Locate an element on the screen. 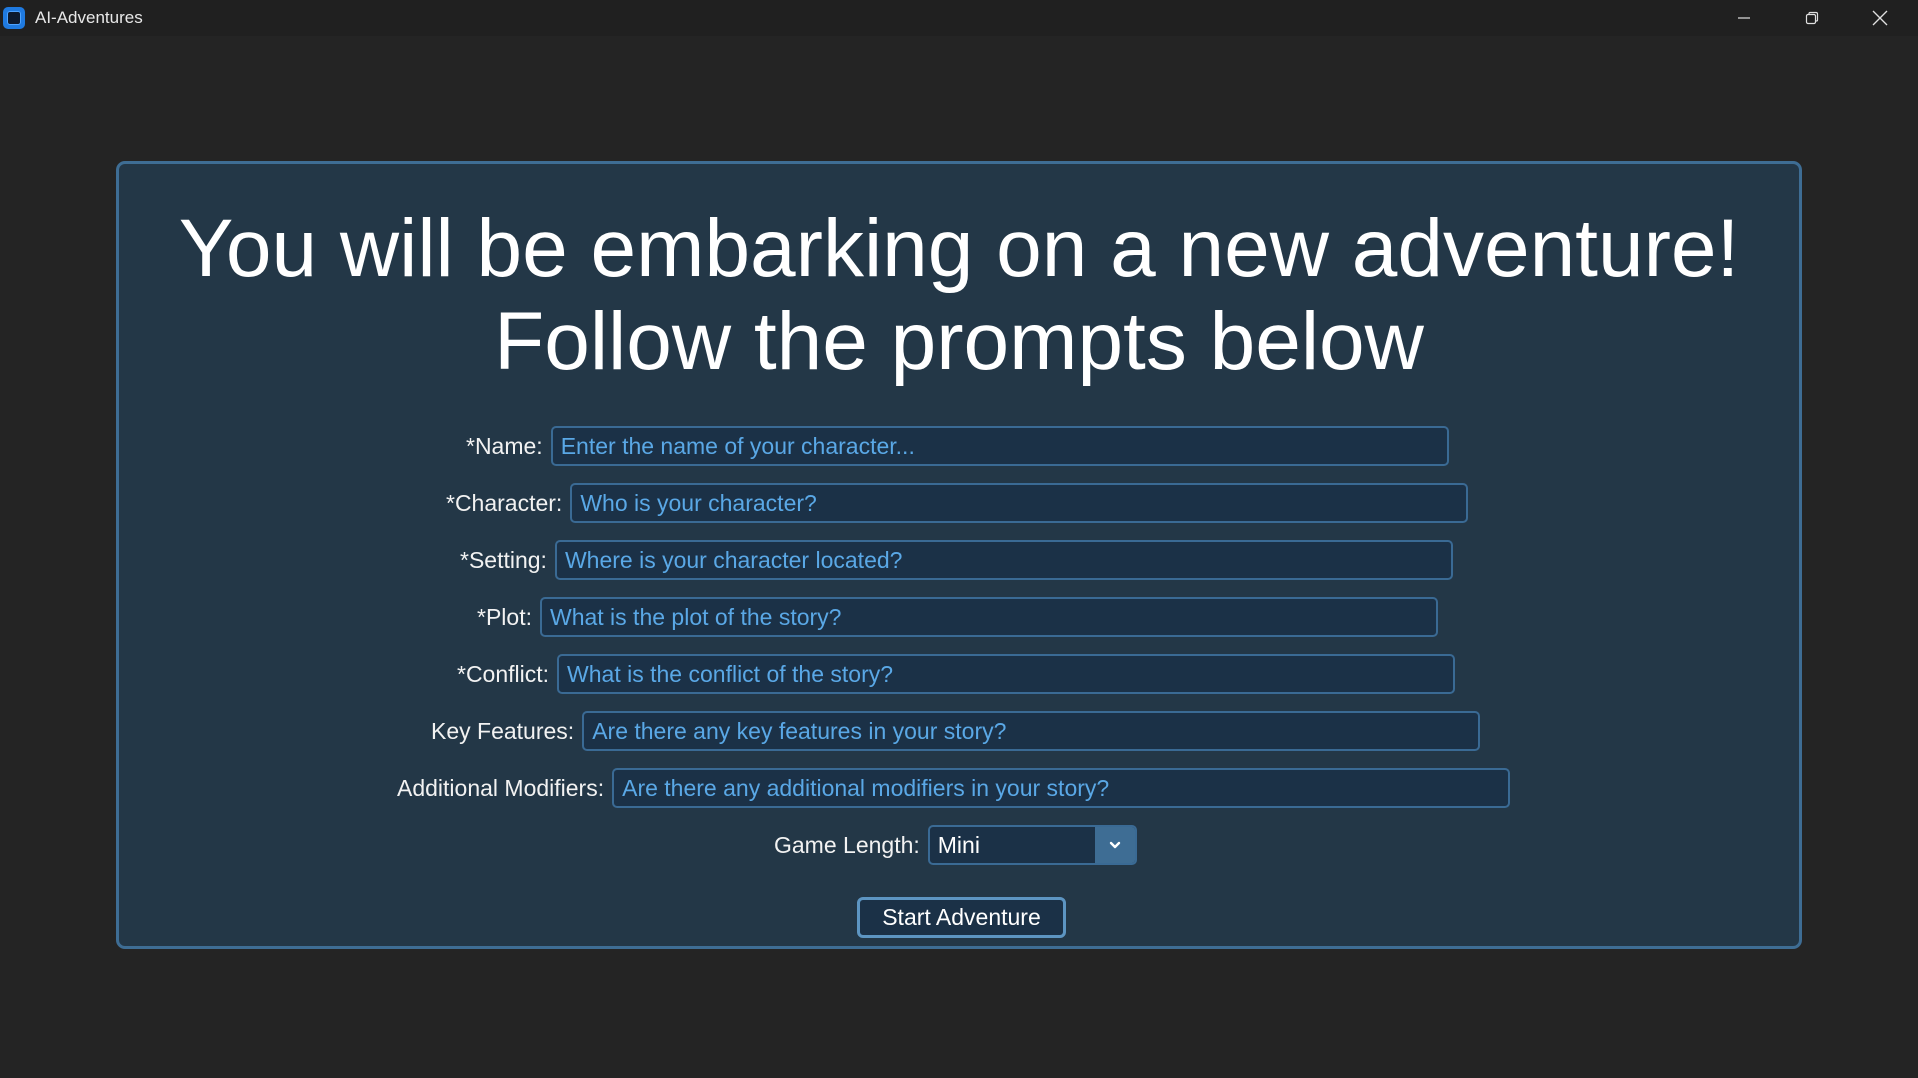 The width and height of the screenshot is (1918, 1078). dropdown-arrow-button is located at coordinates (1114, 845).